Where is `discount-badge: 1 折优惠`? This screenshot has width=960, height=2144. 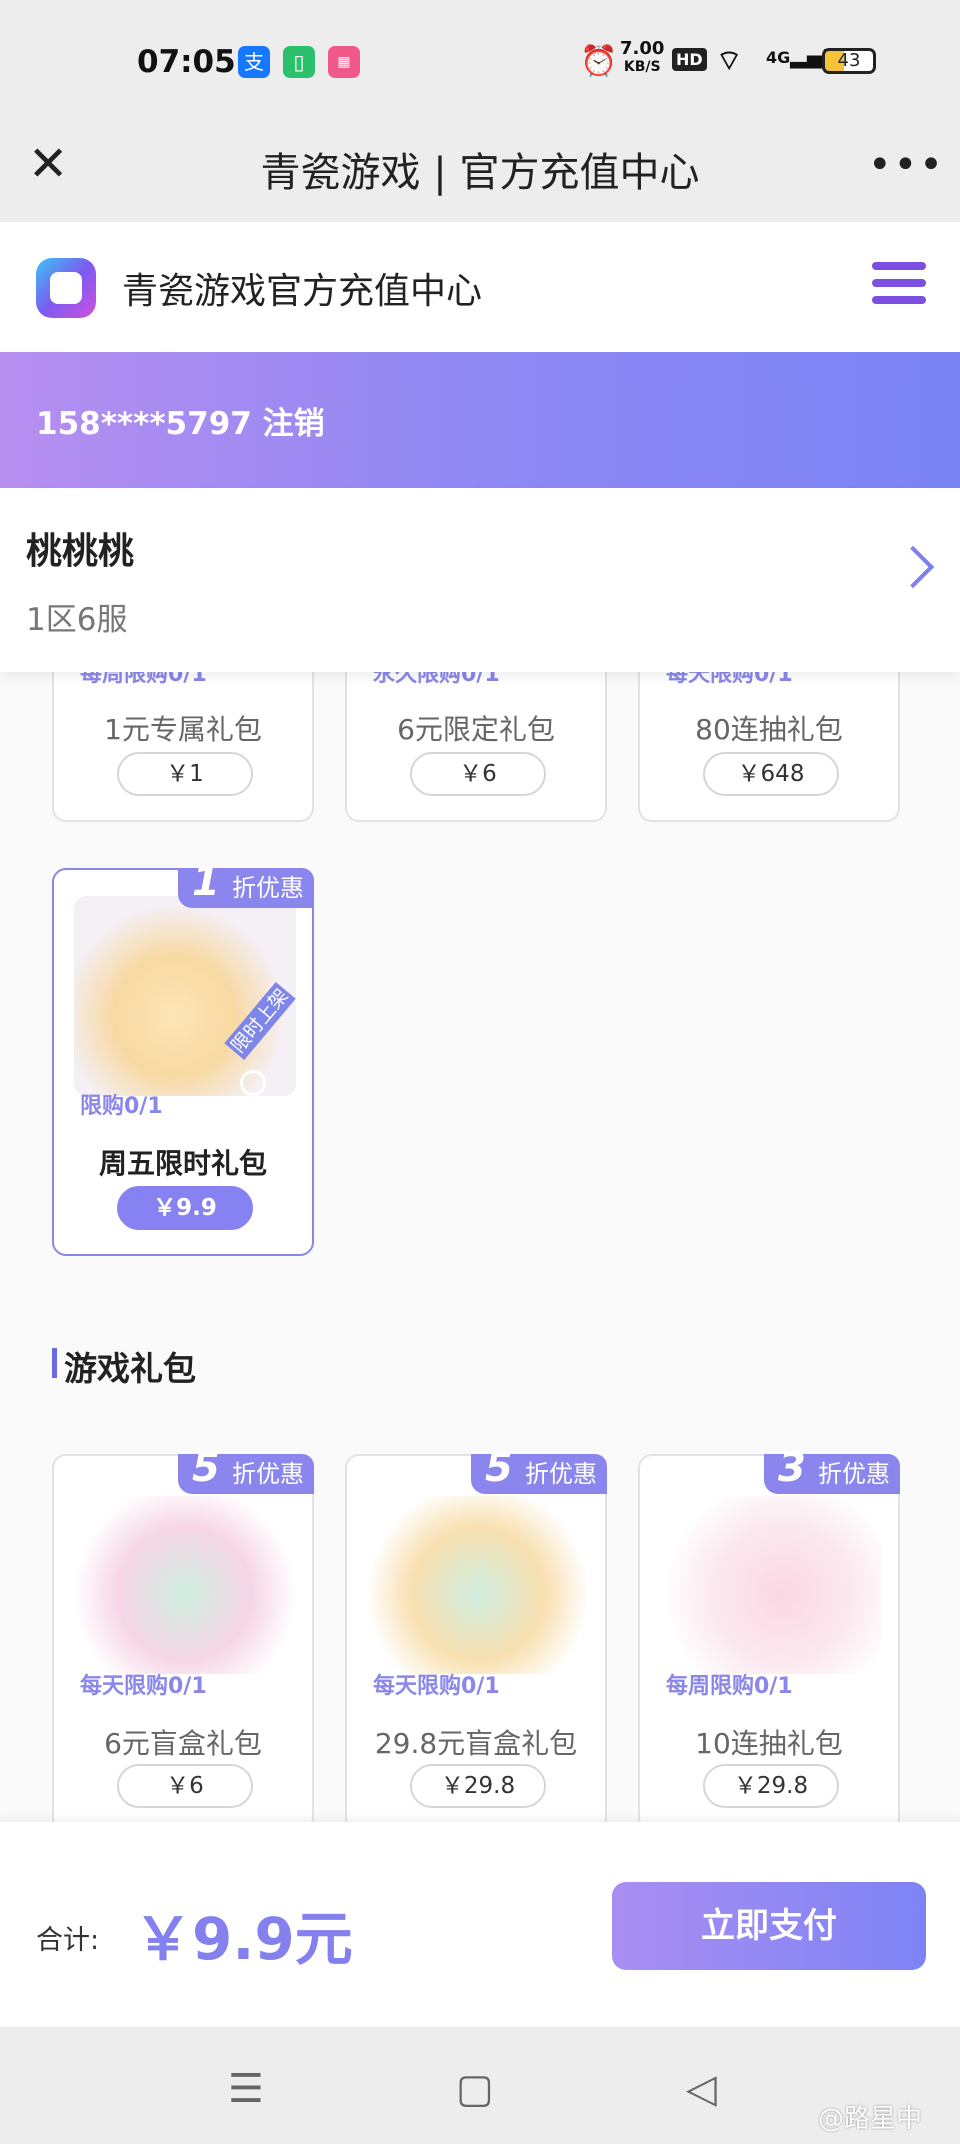 discount-badge: 1 折优惠 is located at coordinates (246, 885).